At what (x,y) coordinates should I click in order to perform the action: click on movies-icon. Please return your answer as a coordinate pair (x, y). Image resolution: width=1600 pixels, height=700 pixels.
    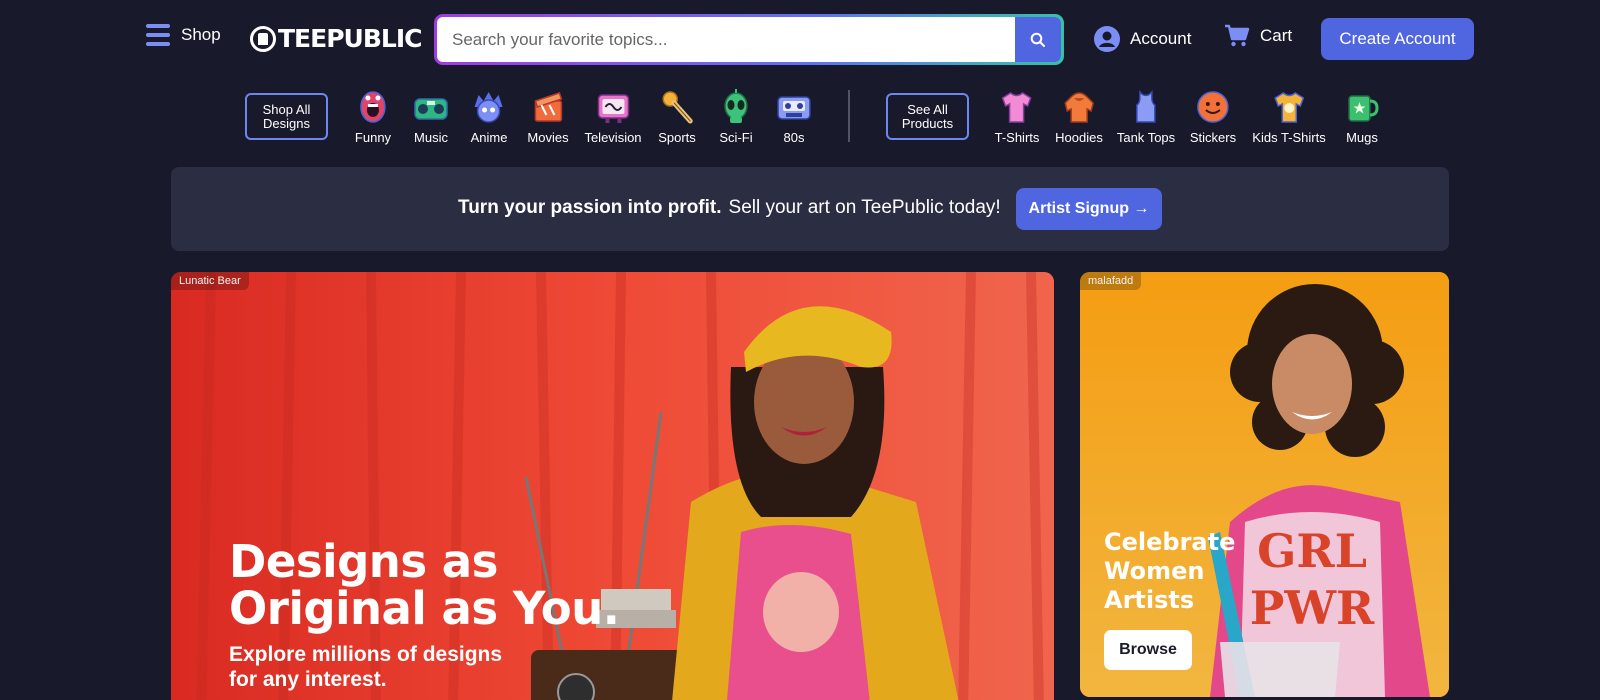
    Looking at the image, I should click on (548, 107).